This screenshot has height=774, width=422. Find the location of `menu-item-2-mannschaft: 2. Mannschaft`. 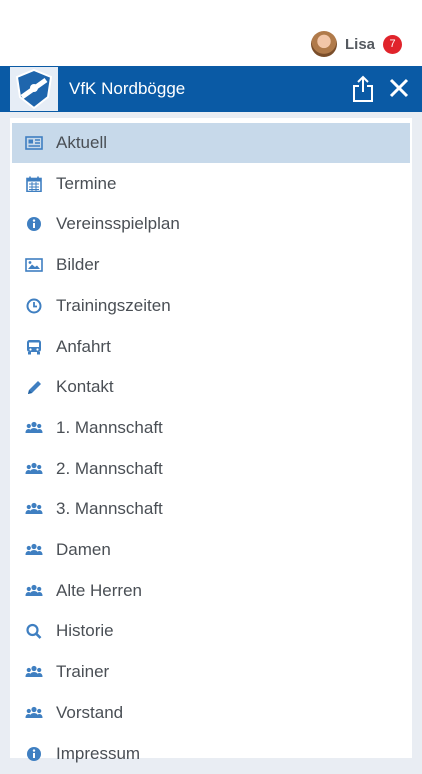

menu-item-2-mannschaft: 2. Mannschaft is located at coordinates (211, 469).